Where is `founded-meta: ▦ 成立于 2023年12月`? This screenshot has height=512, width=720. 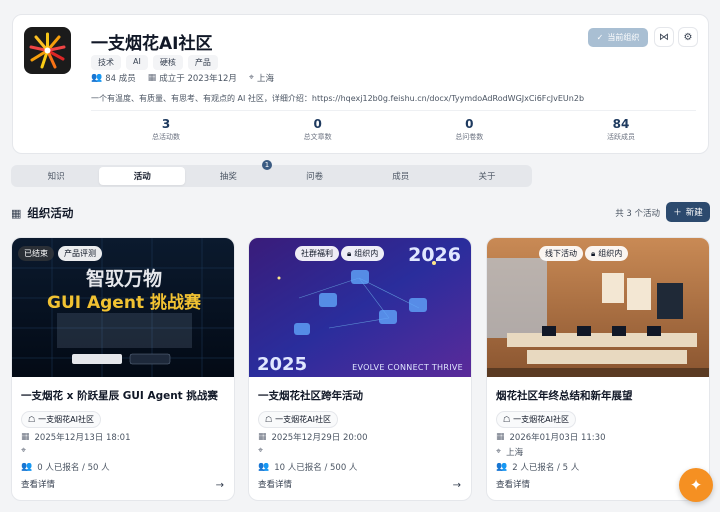 founded-meta: ▦ 成立于 2023年12月 is located at coordinates (192, 78).